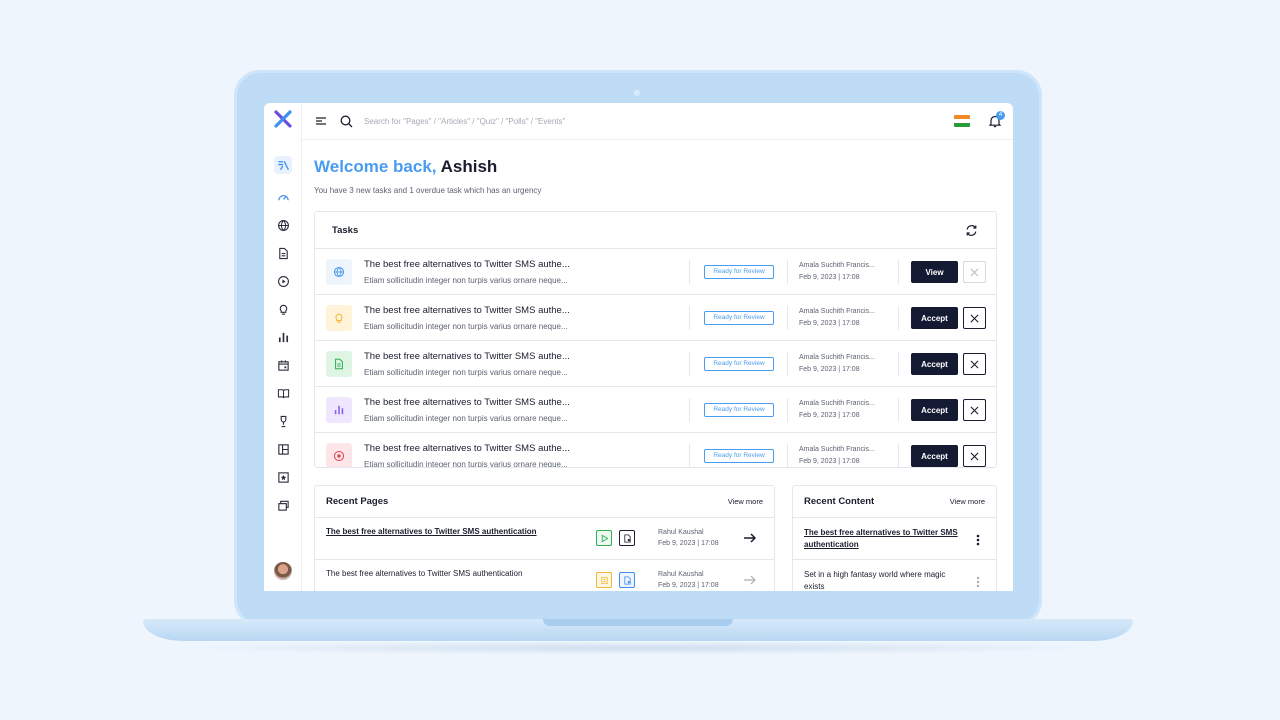  I want to click on sidebar-item-awards, so click(283, 421).